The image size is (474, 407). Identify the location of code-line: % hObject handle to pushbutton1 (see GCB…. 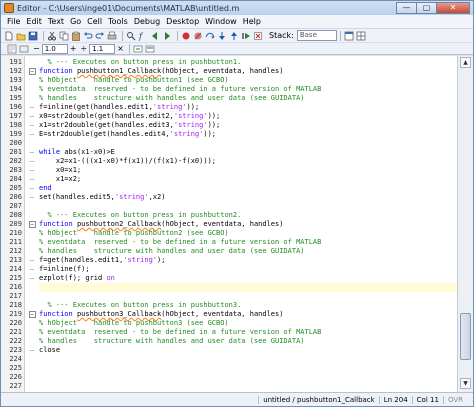
(134, 80).